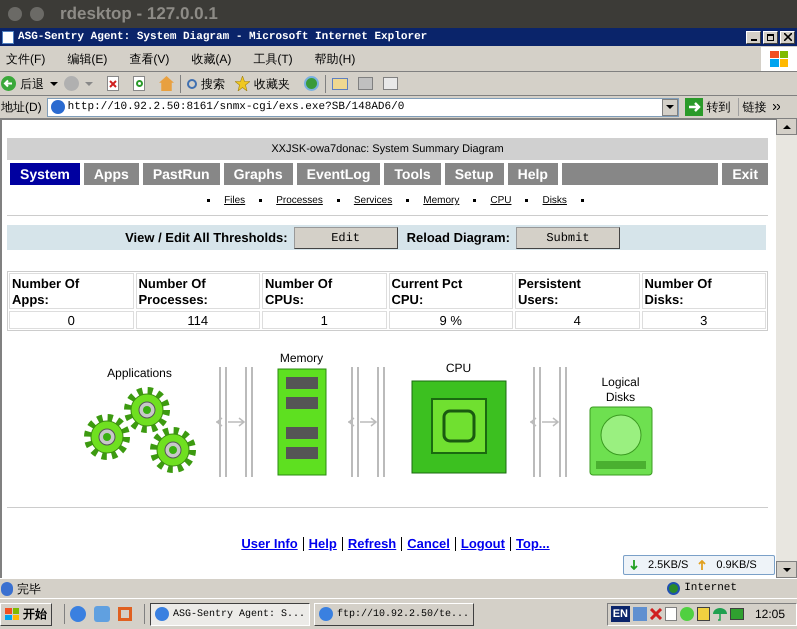  I want to click on stat-value: 4, so click(577, 320).